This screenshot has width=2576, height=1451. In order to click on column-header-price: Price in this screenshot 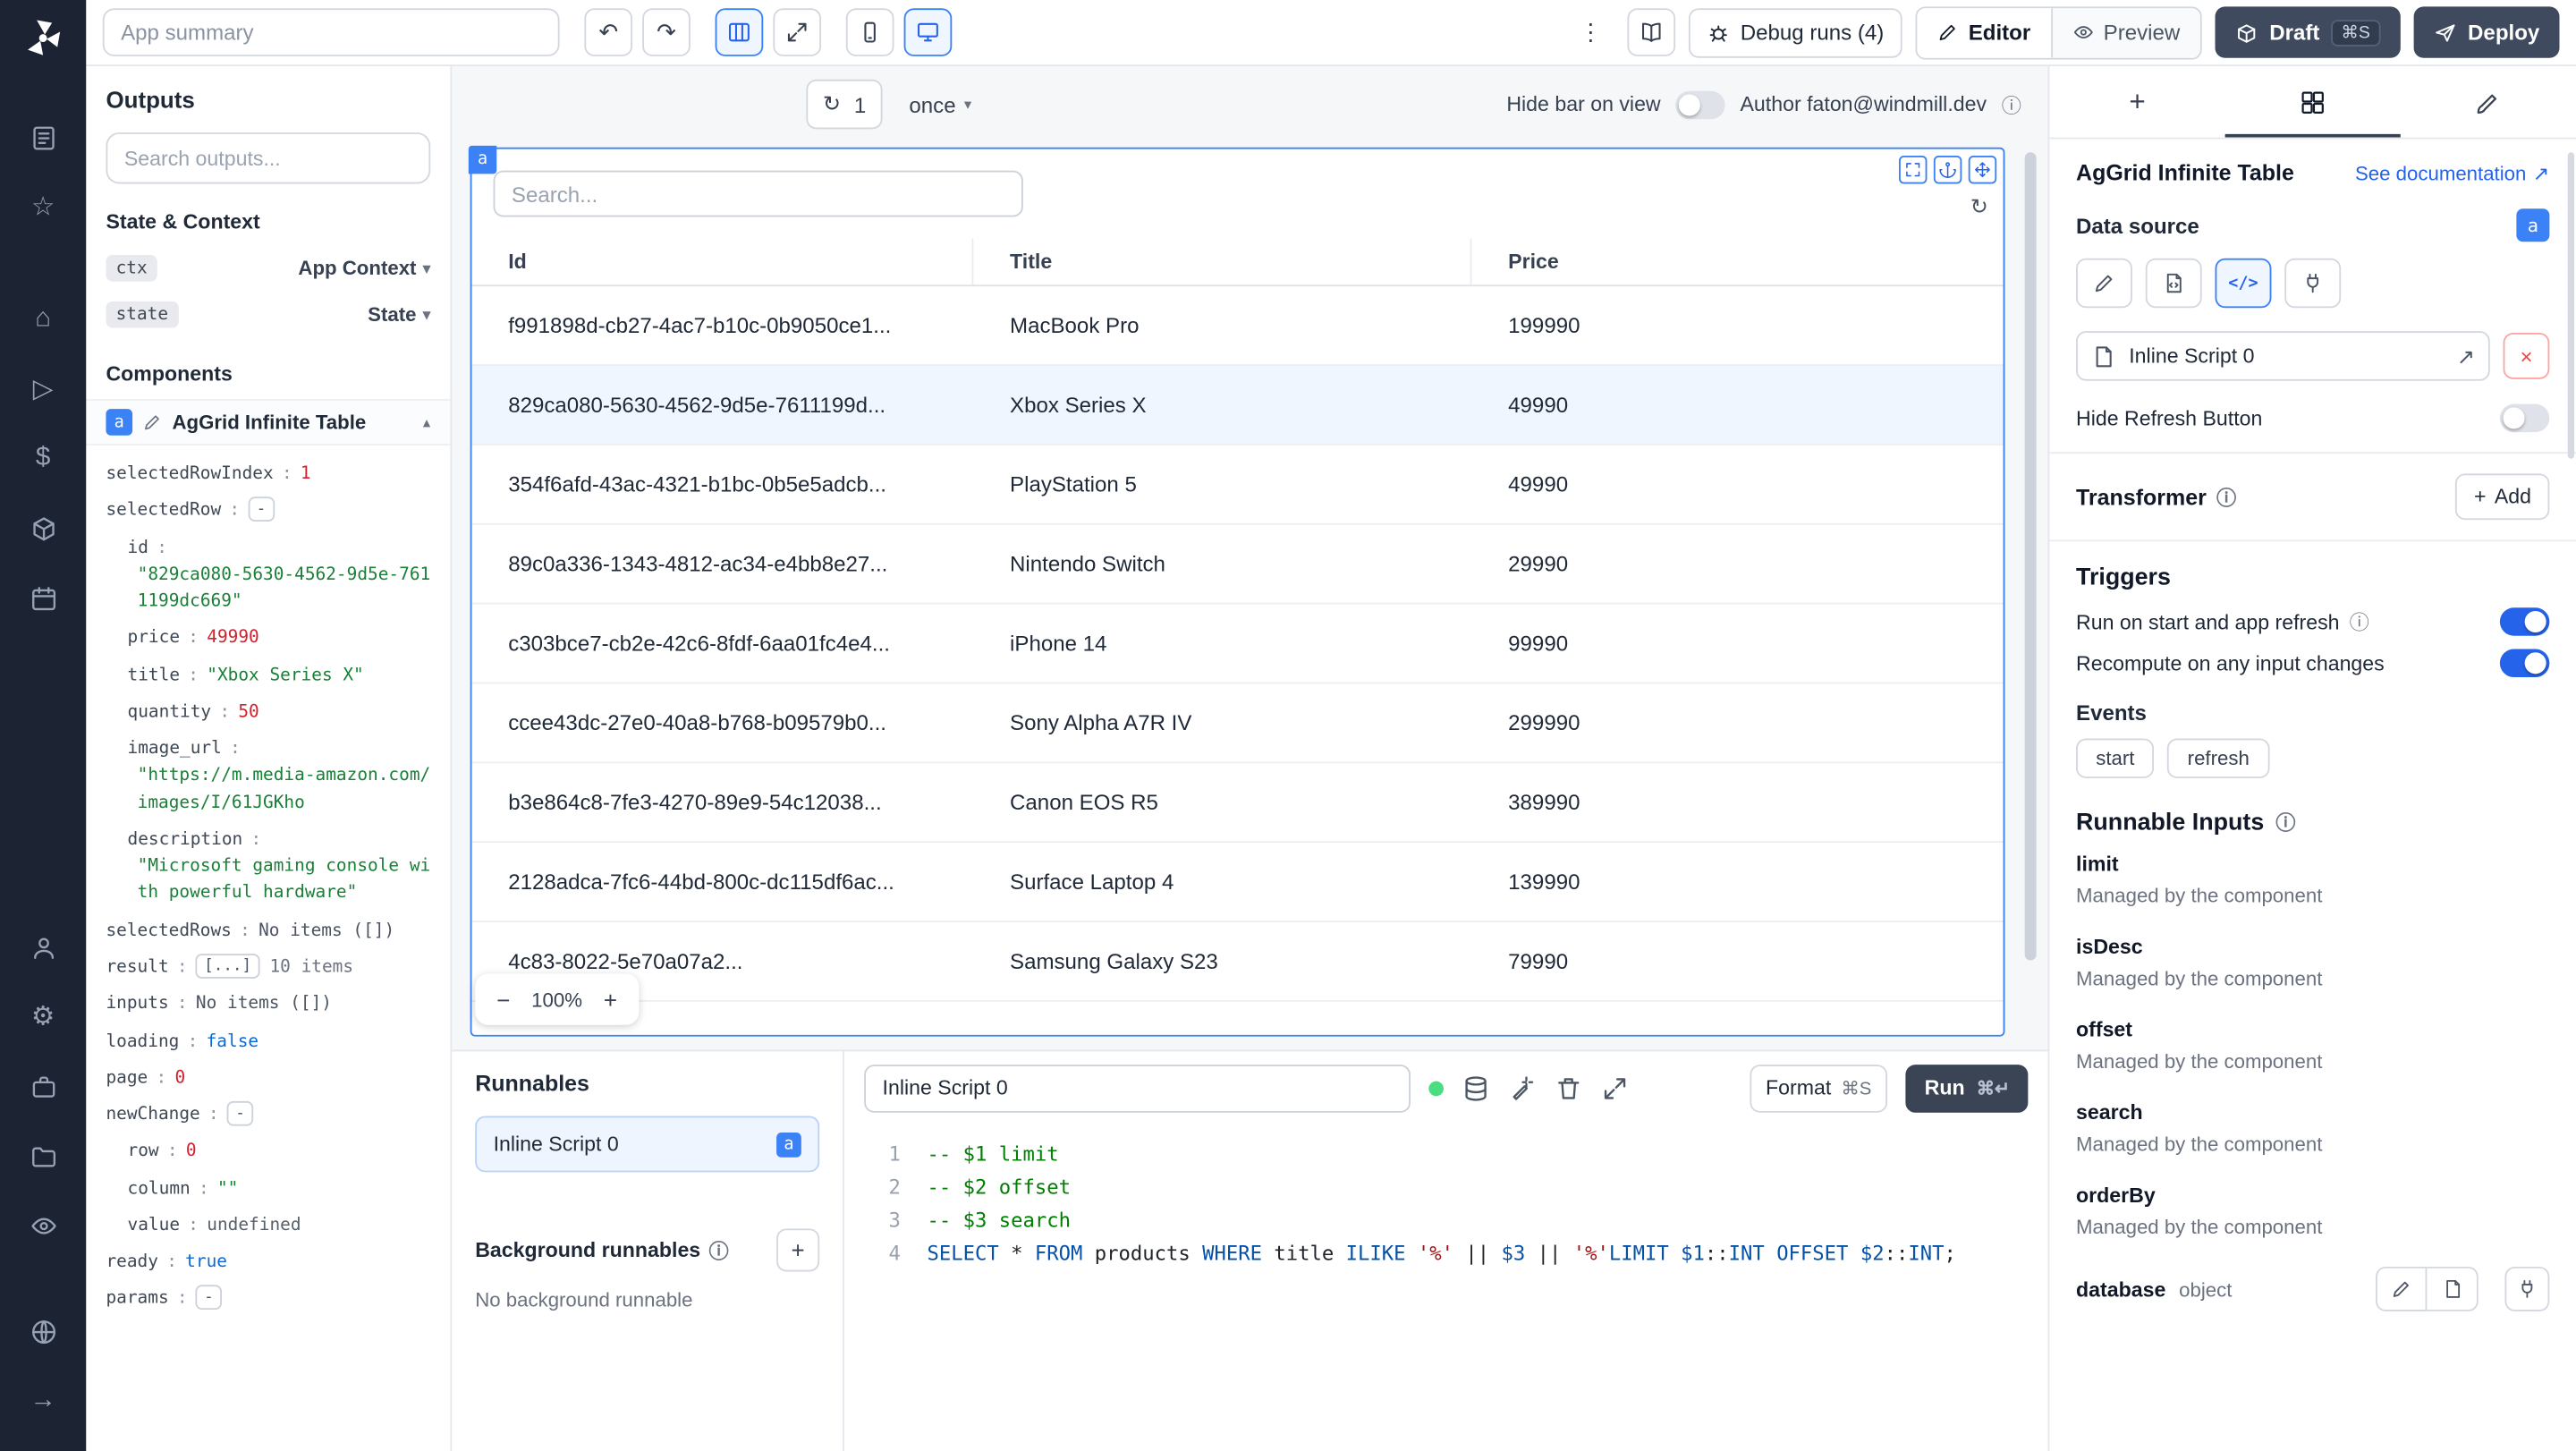, I will do `click(1737, 262)`.